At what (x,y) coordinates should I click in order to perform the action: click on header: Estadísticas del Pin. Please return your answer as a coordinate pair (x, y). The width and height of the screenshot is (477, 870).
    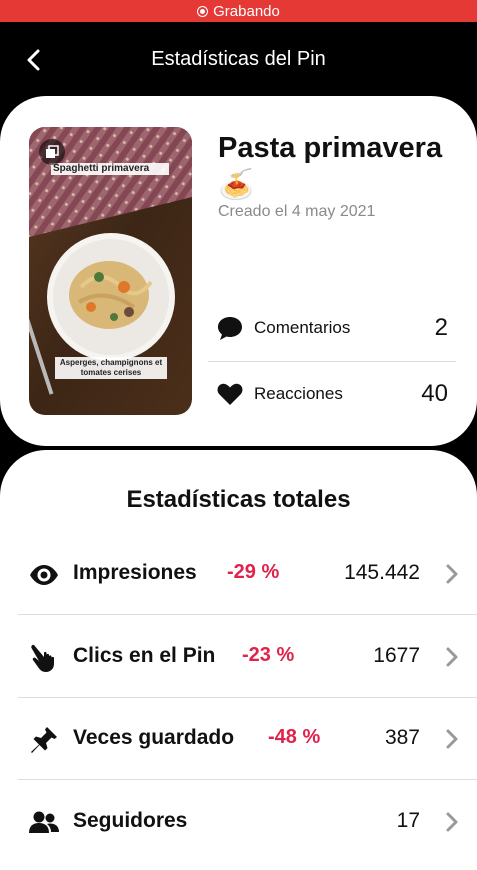
    Looking at the image, I should click on (238, 60).